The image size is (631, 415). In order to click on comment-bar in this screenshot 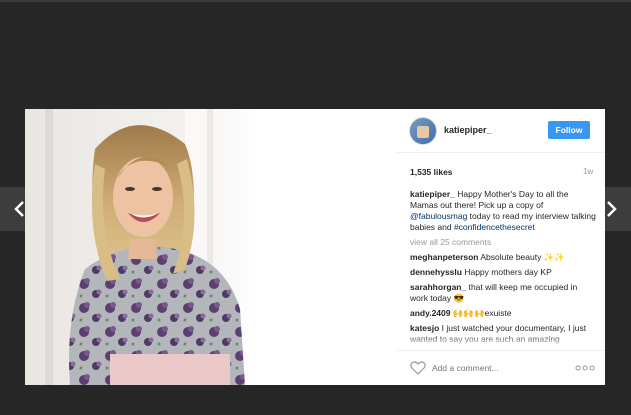, I will do `click(501, 367)`.